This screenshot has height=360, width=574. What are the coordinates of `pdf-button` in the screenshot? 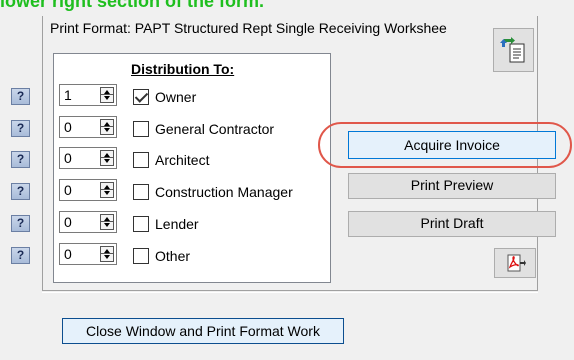 It's located at (515, 263).